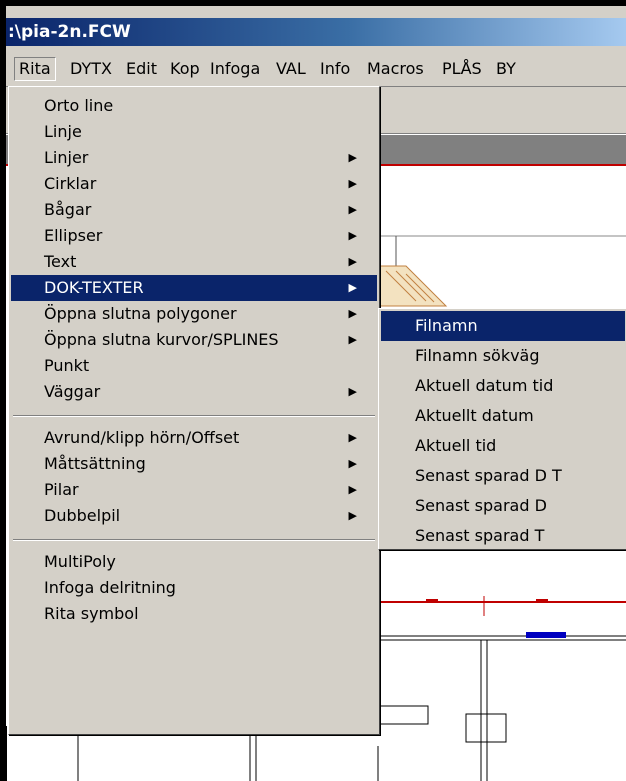 The image size is (626, 781). I want to click on menu-dytx: DYTX, so click(91, 69).